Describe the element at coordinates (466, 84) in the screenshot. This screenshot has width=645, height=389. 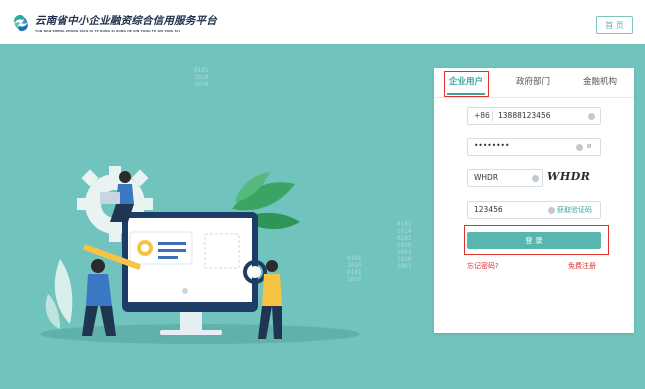
I see `highlight-box-tab` at that location.